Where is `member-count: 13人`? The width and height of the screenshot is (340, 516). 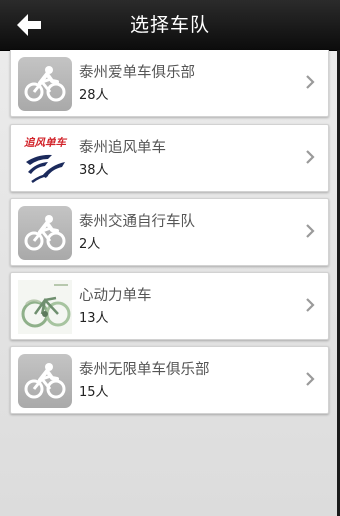
member-count: 13人 is located at coordinates (94, 318).